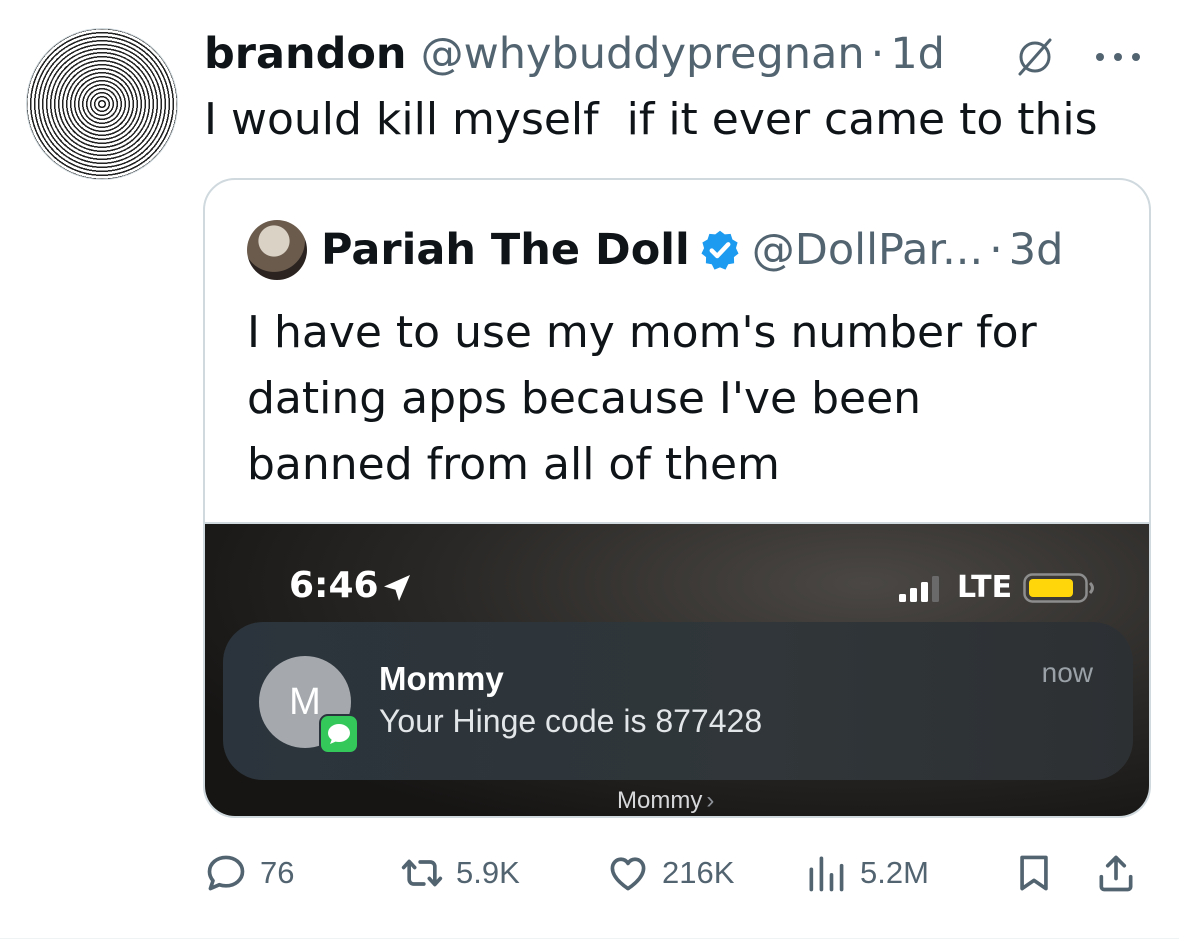 The height and width of the screenshot is (952, 1179). I want to click on like-button: 216K, so click(670, 873).